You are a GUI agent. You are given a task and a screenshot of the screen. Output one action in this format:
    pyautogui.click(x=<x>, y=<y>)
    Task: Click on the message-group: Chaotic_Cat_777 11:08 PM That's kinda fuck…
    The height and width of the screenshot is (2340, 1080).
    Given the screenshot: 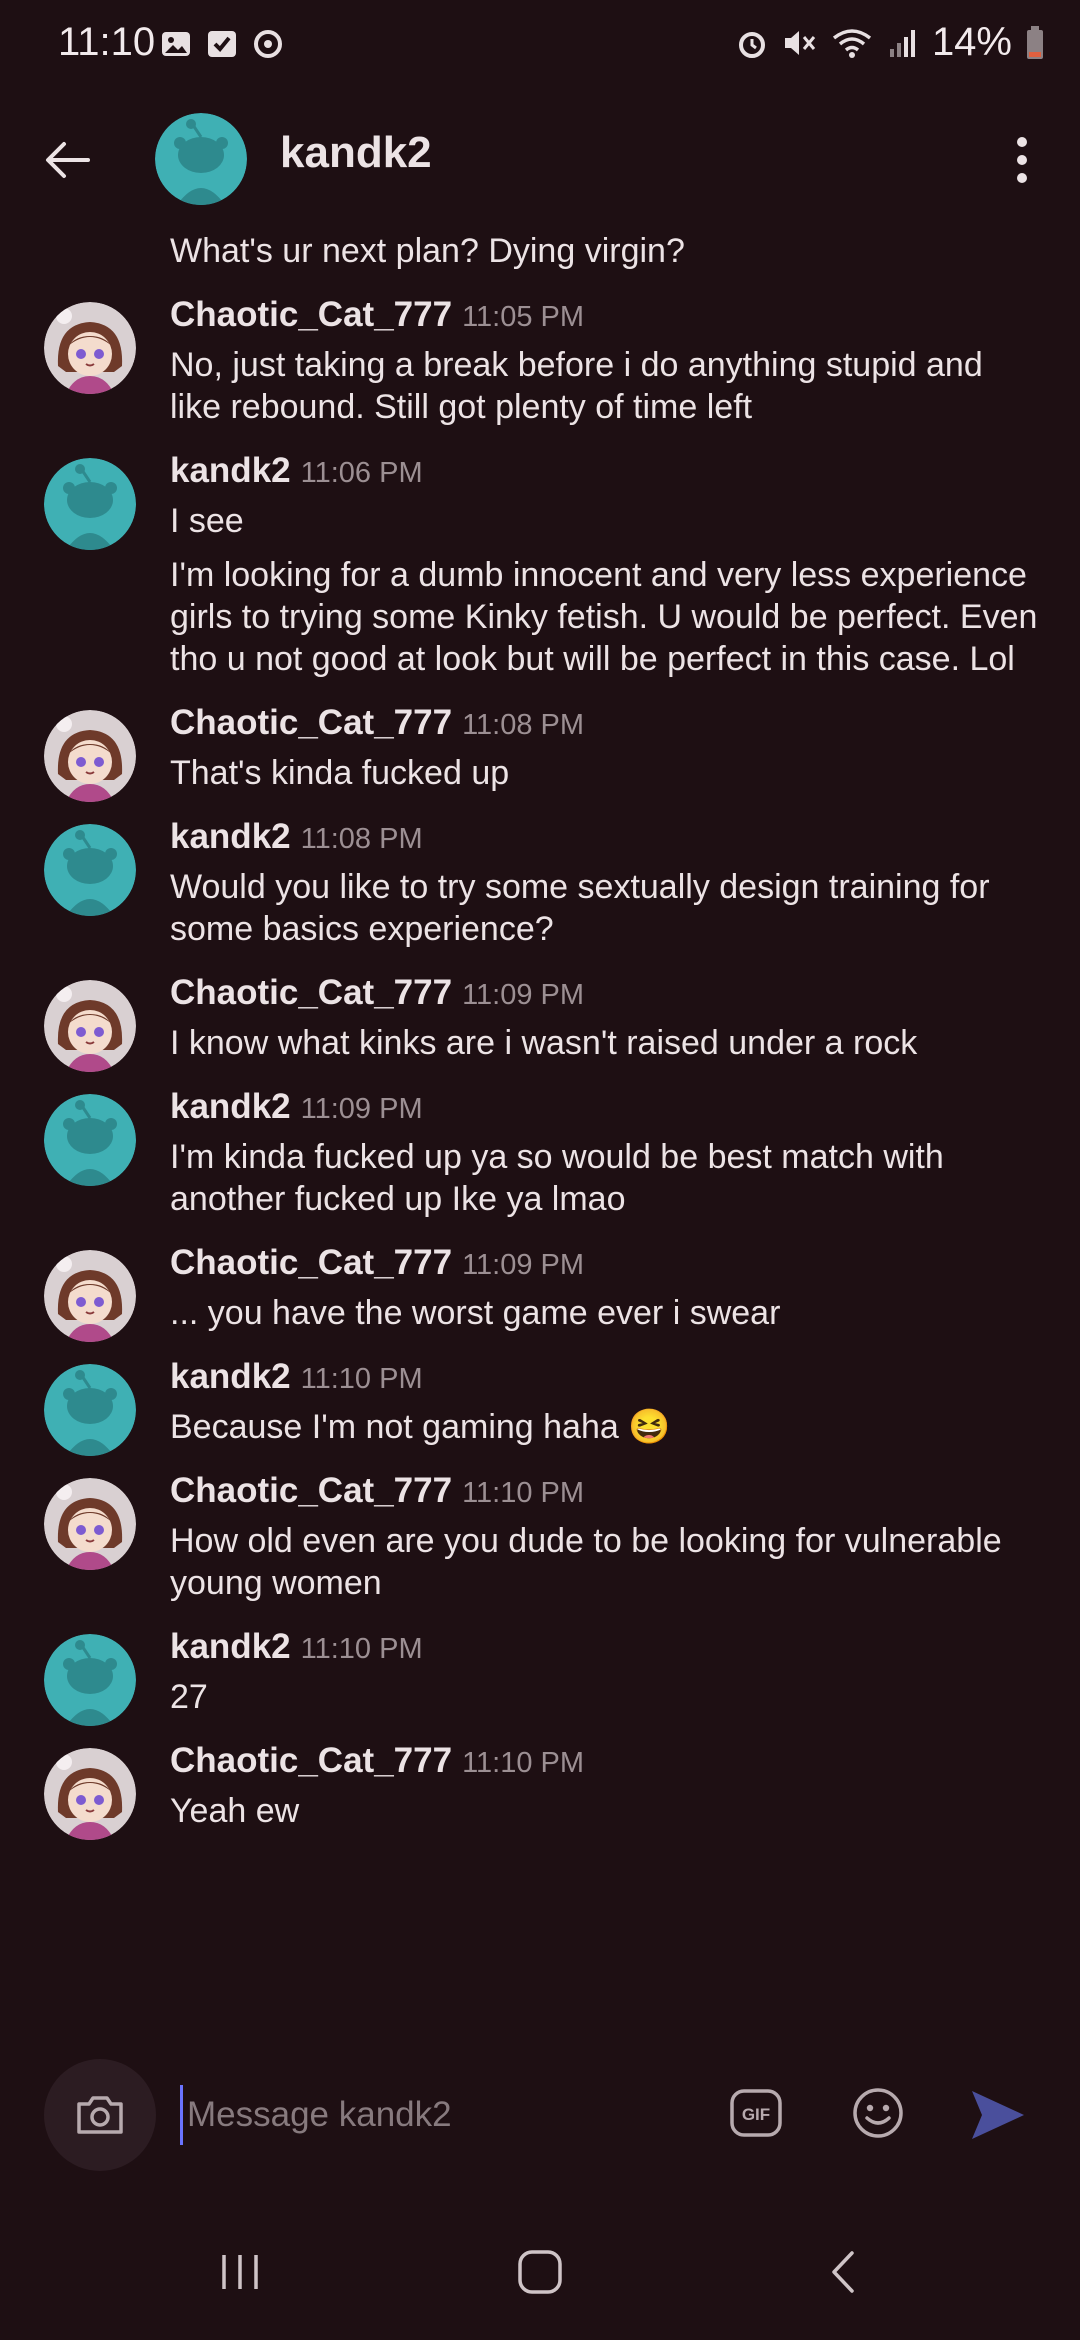 What is the action you would take?
    pyautogui.click(x=540, y=747)
    